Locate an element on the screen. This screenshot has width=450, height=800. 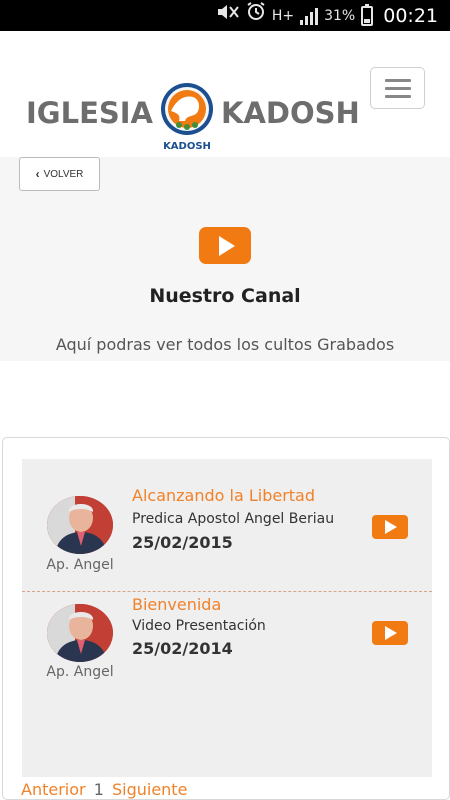
menu-toggle-button is located at coordinates (397, 88).